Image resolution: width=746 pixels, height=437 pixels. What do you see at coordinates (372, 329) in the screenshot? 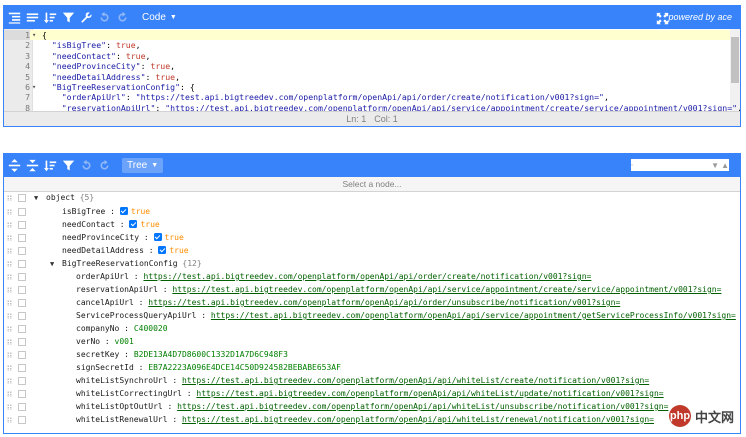
I see `tree-row: companyNo : C400020` at bounding box center [372, 329].